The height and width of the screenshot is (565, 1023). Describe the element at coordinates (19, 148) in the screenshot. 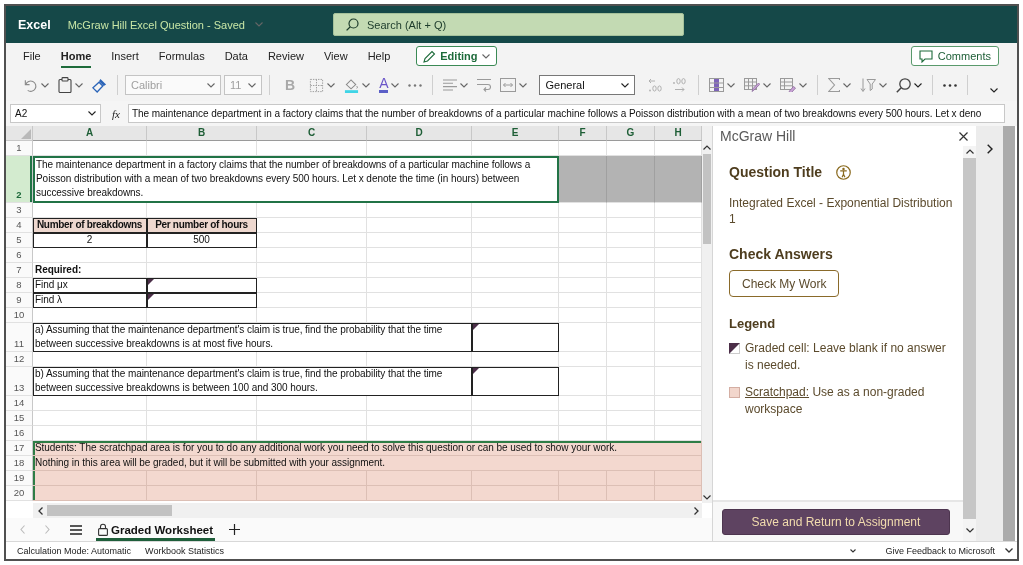

I see `row-header: 1` at that location.